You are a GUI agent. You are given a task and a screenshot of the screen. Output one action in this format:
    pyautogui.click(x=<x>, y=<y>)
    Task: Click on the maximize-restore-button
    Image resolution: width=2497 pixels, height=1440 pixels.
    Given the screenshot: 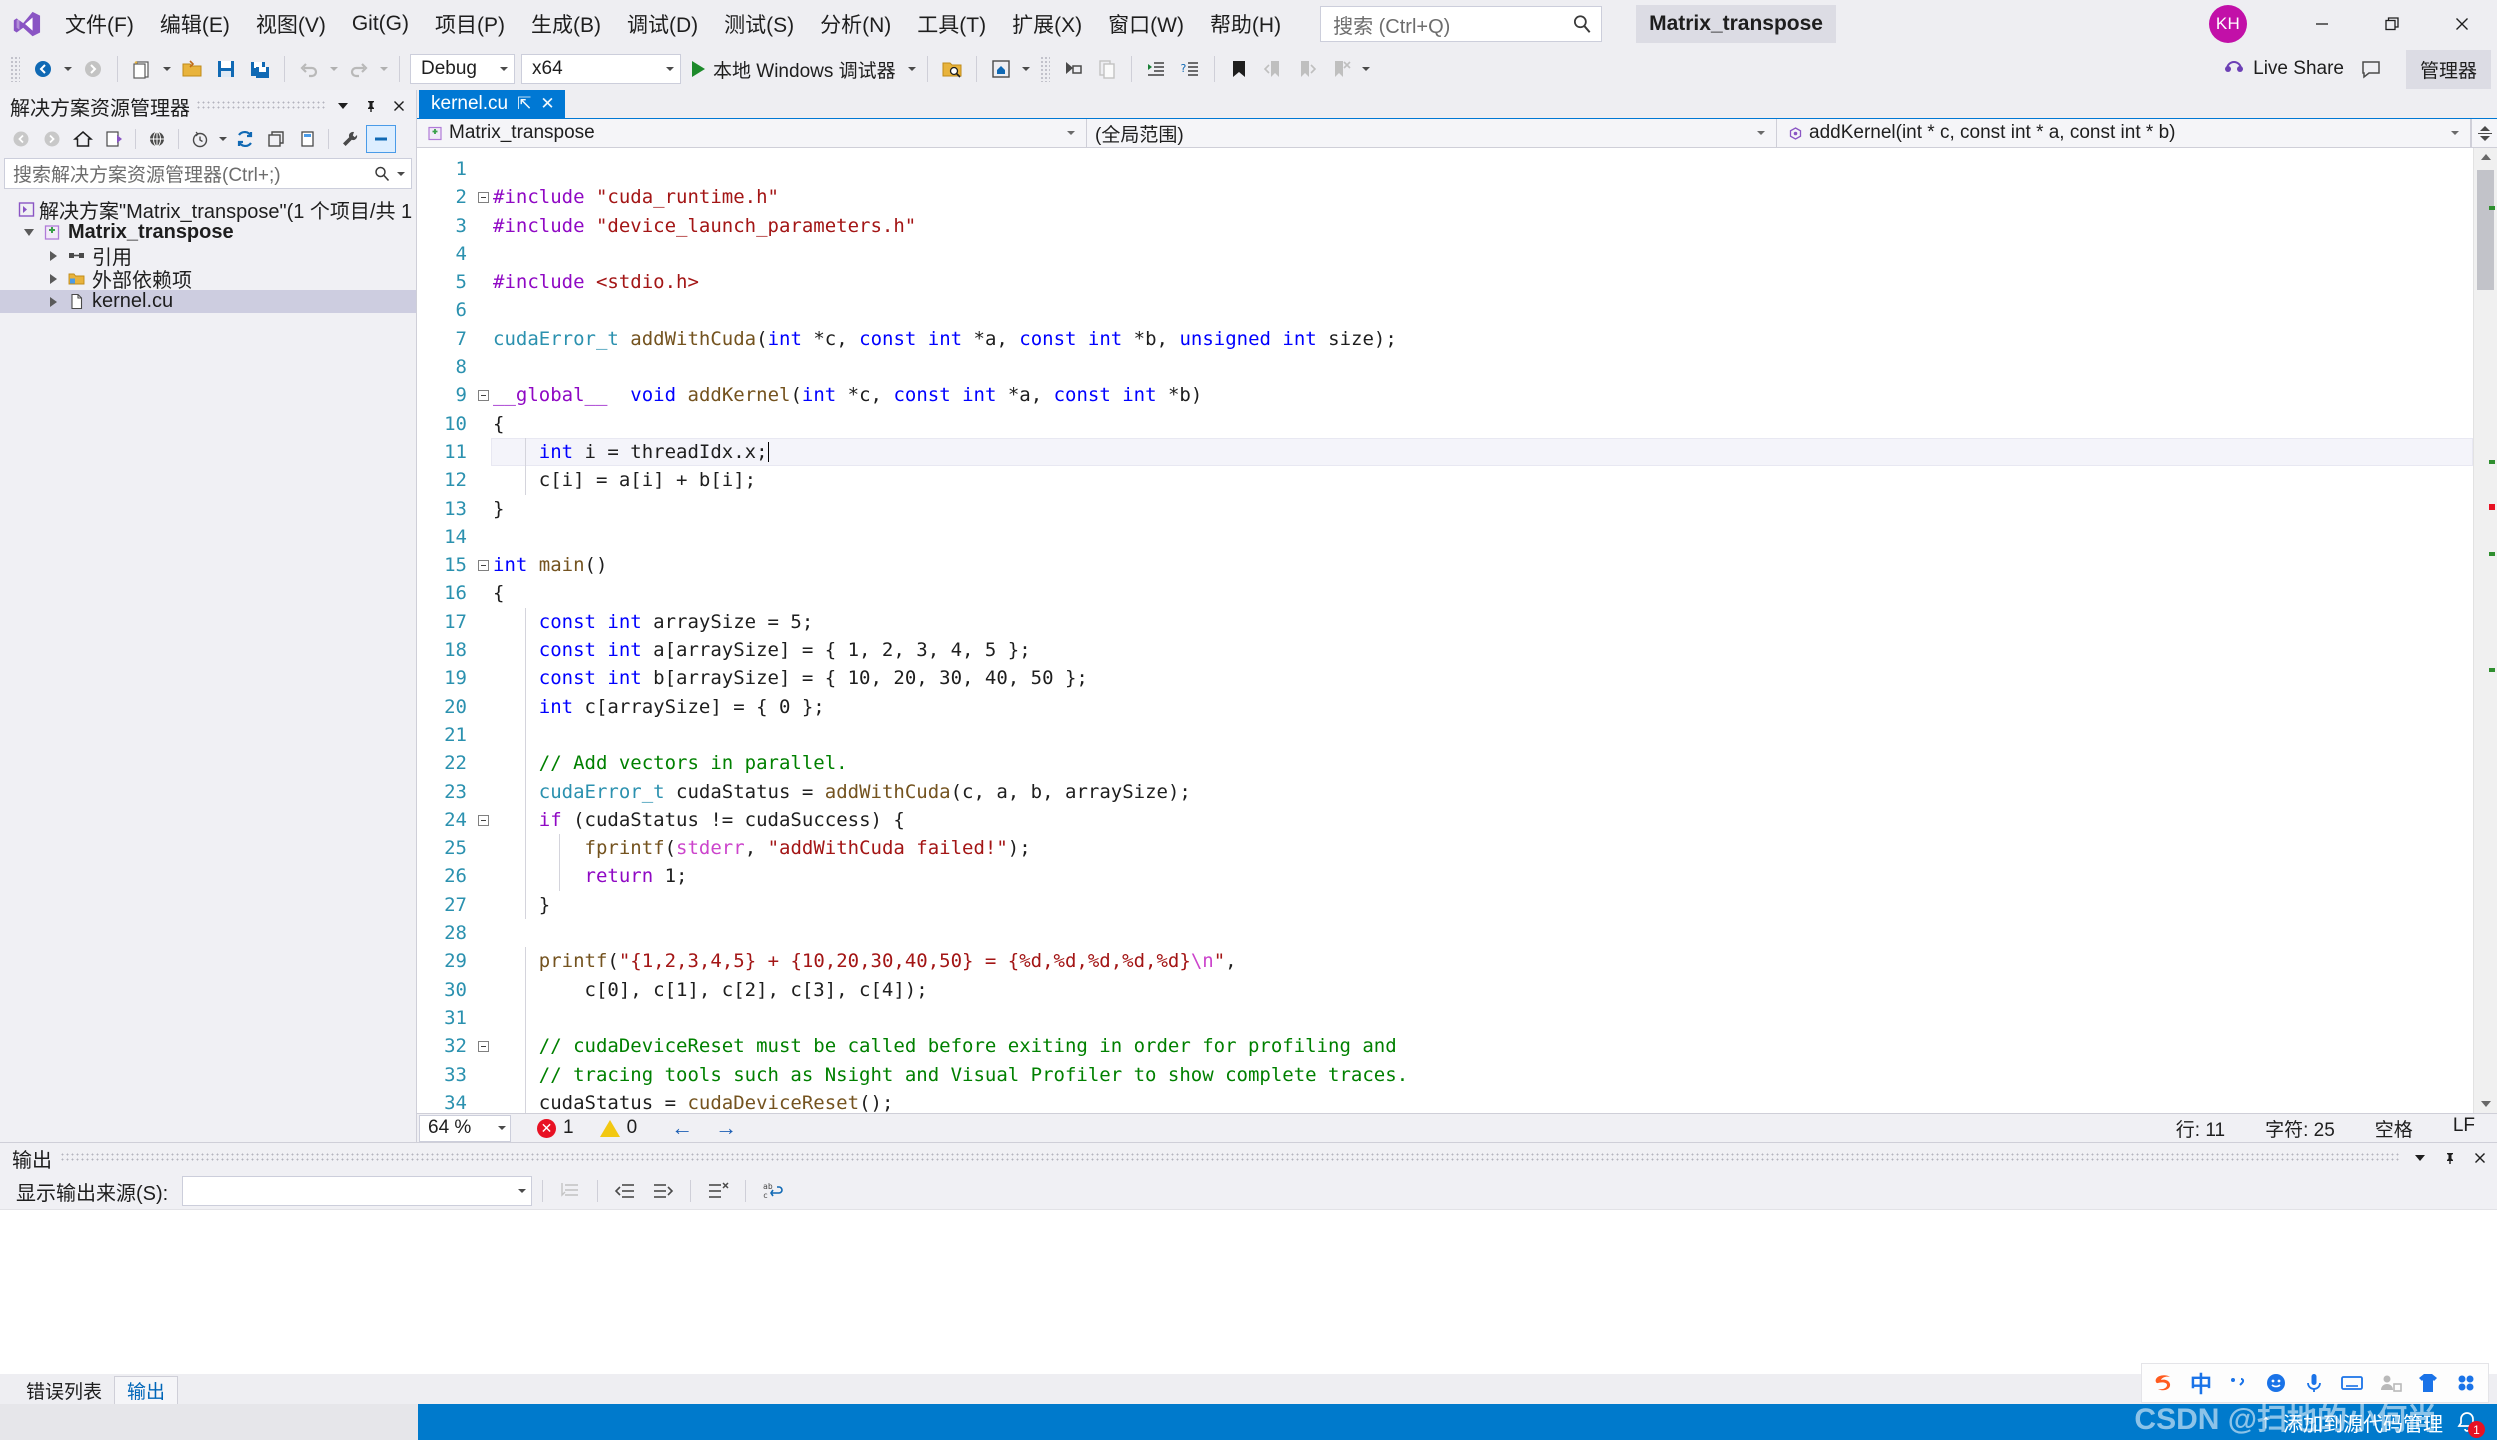 What is the action you would take?
    pyautogui.click(x=2392, y=24)
    